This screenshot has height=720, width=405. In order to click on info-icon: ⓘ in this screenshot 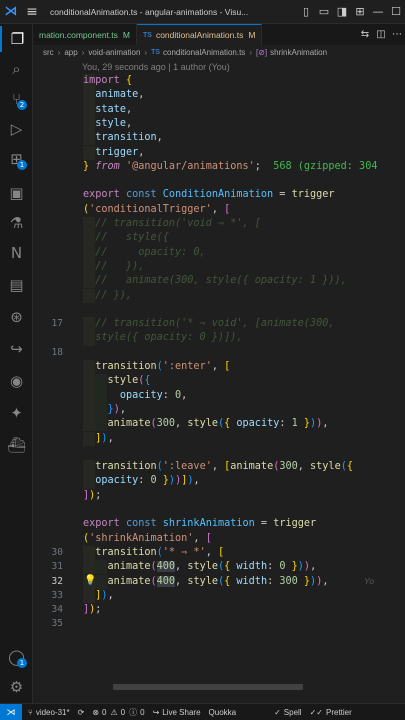, I will do `click(133, 712)`.